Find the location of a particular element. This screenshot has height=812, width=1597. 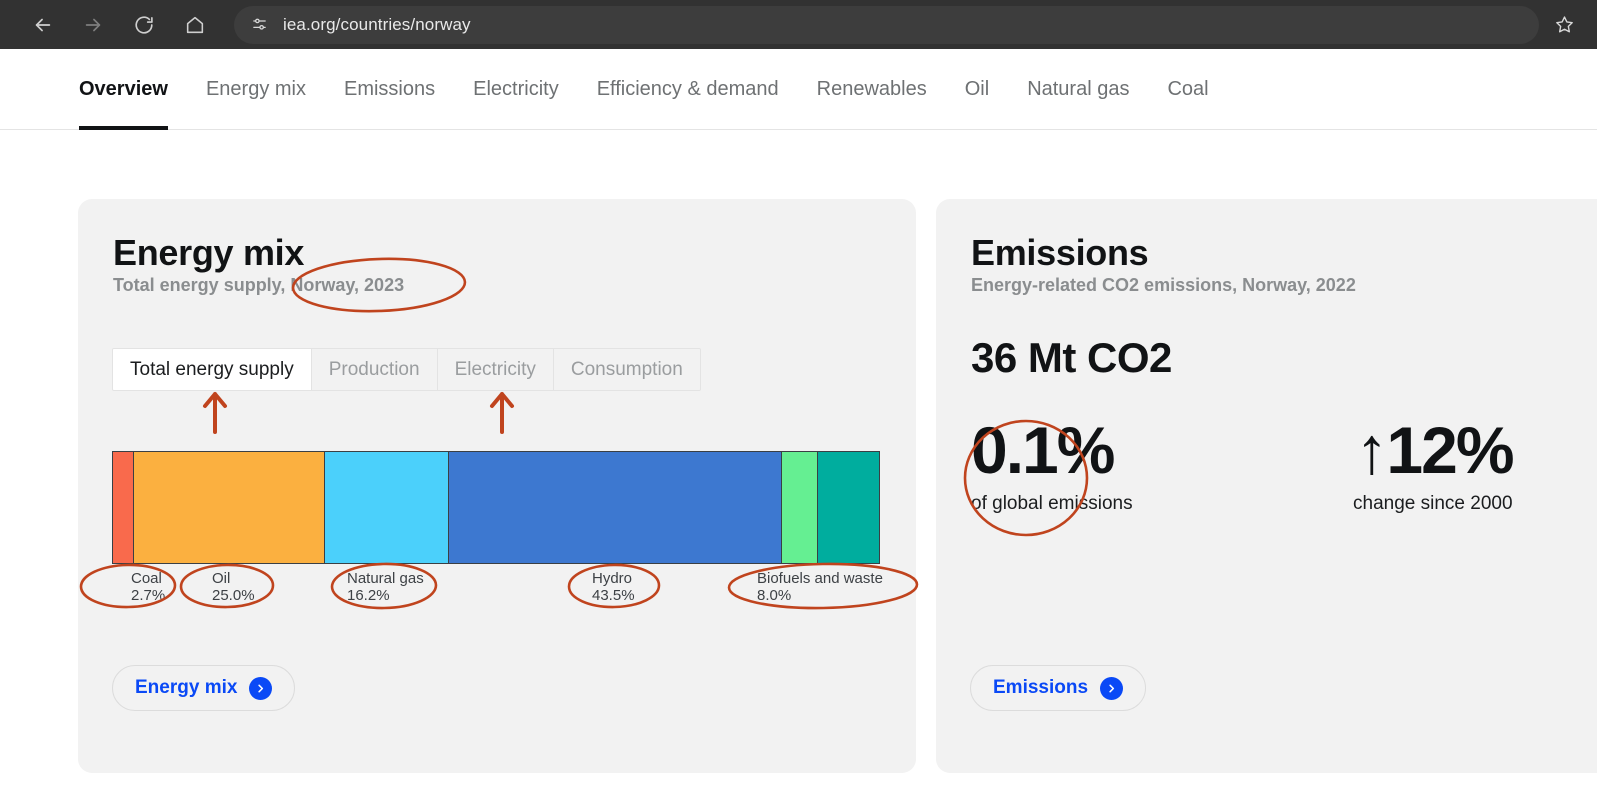

nav-tab-label: Emissions is located at coordinates (389, 89).